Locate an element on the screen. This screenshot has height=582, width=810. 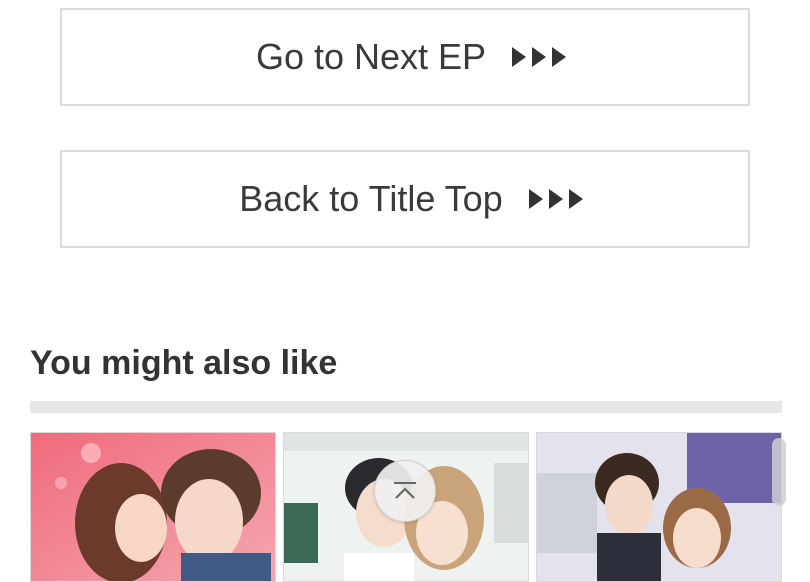
scrollbar-thumb is located at coordinates (779, 472).